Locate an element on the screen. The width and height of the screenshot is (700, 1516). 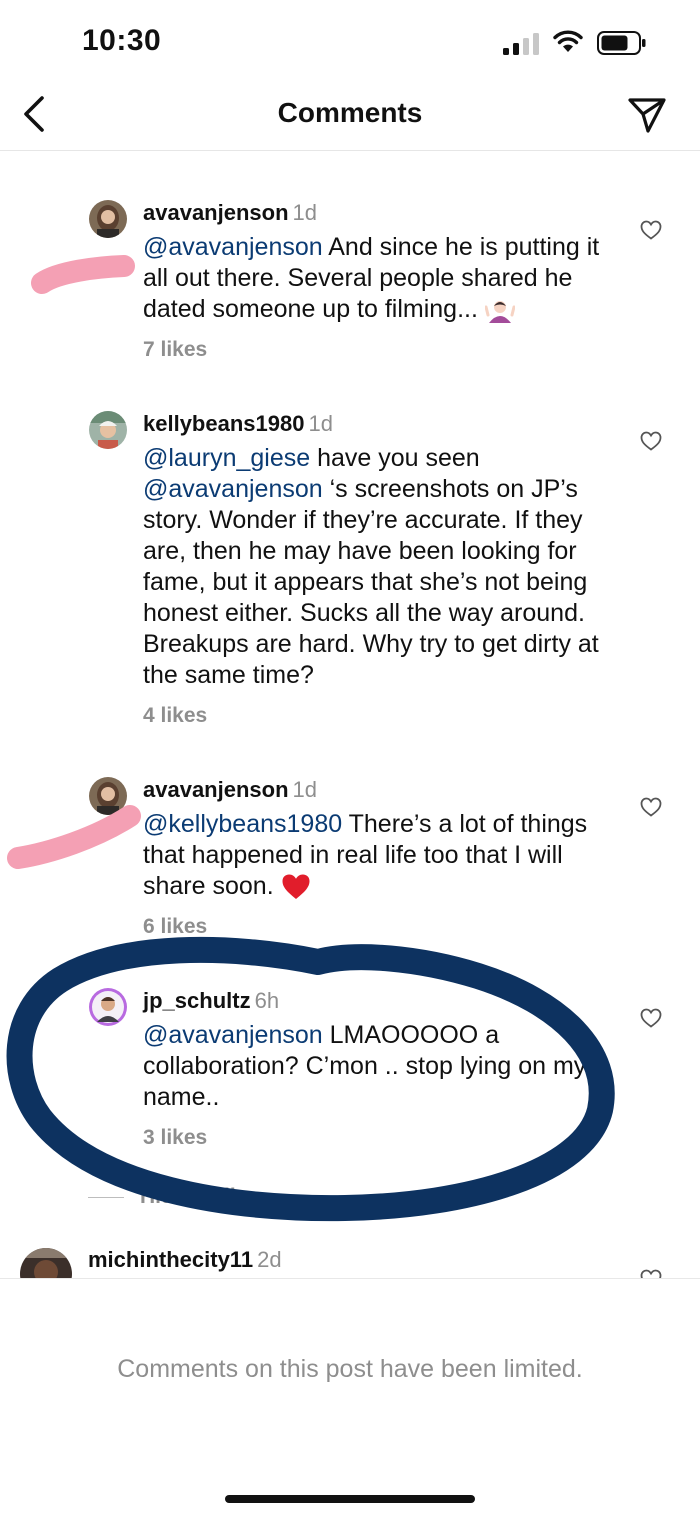
comment-text-body: have you seen is located at coordinates (395, 458).